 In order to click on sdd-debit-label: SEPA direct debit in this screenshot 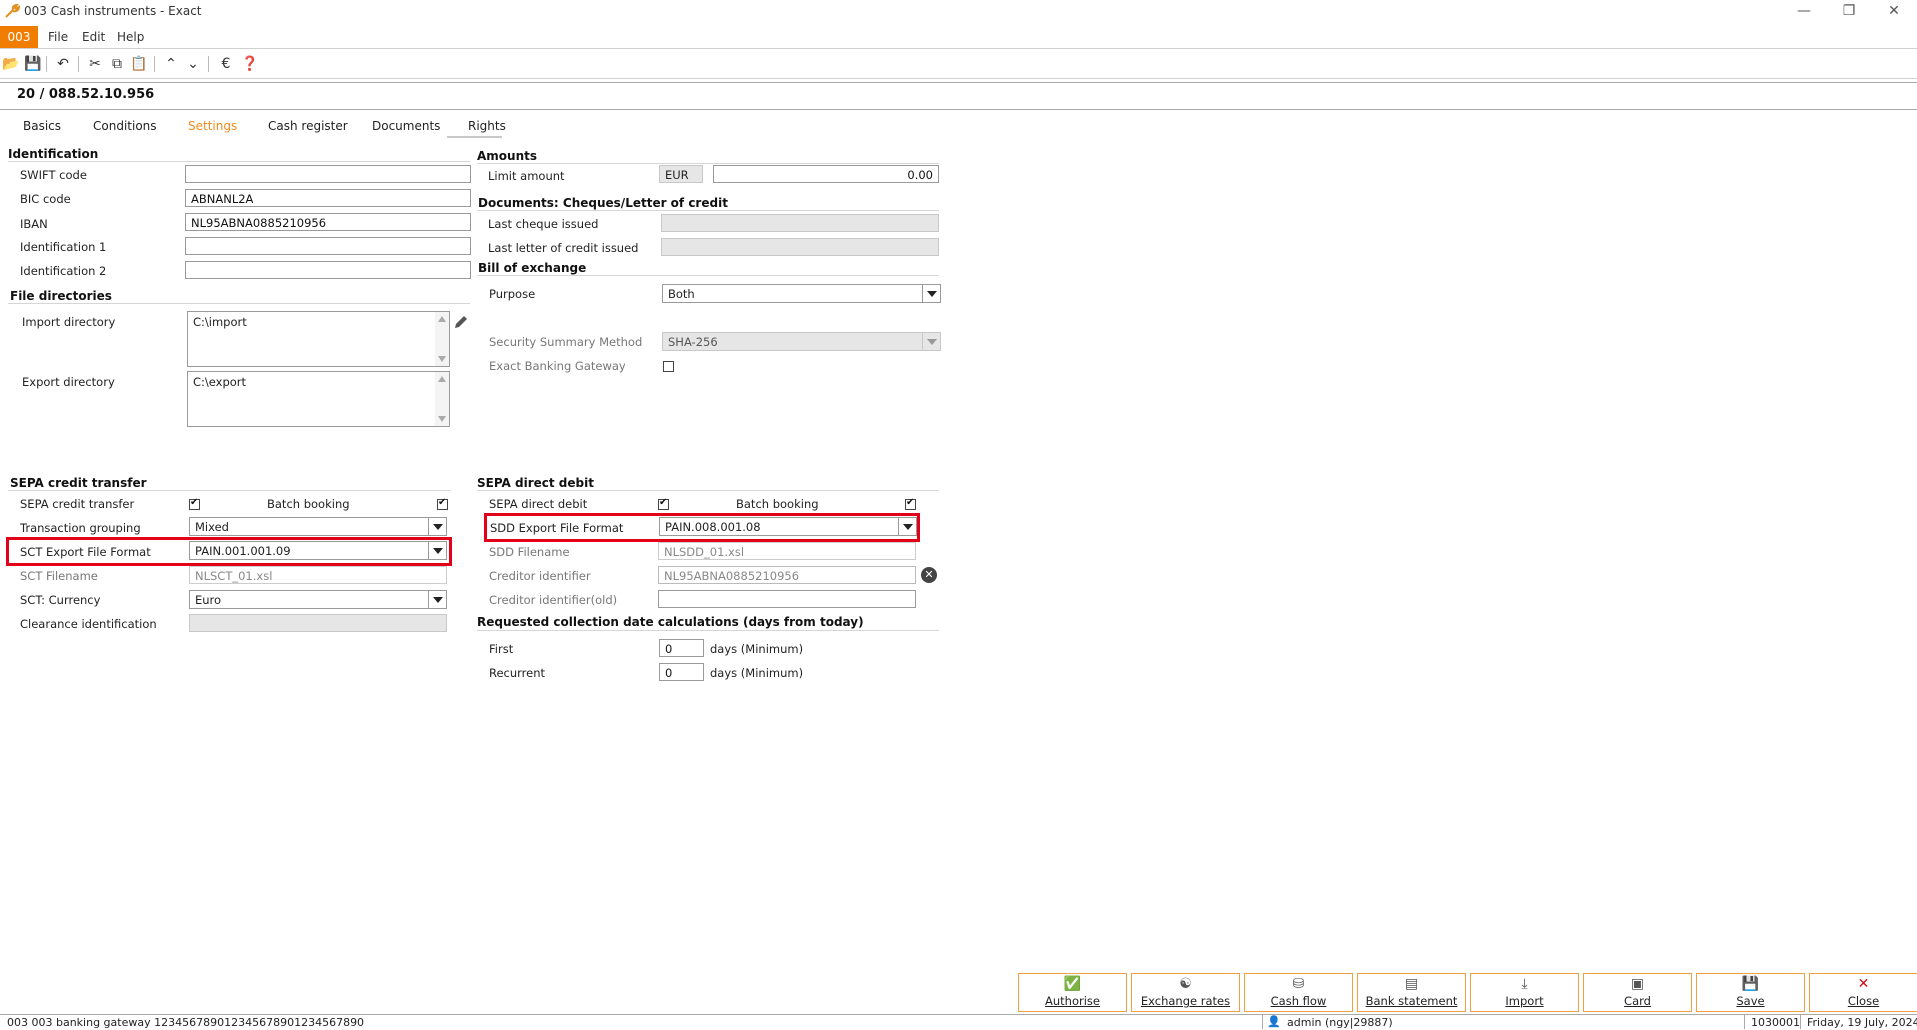, I will do `click(538, 504)`.